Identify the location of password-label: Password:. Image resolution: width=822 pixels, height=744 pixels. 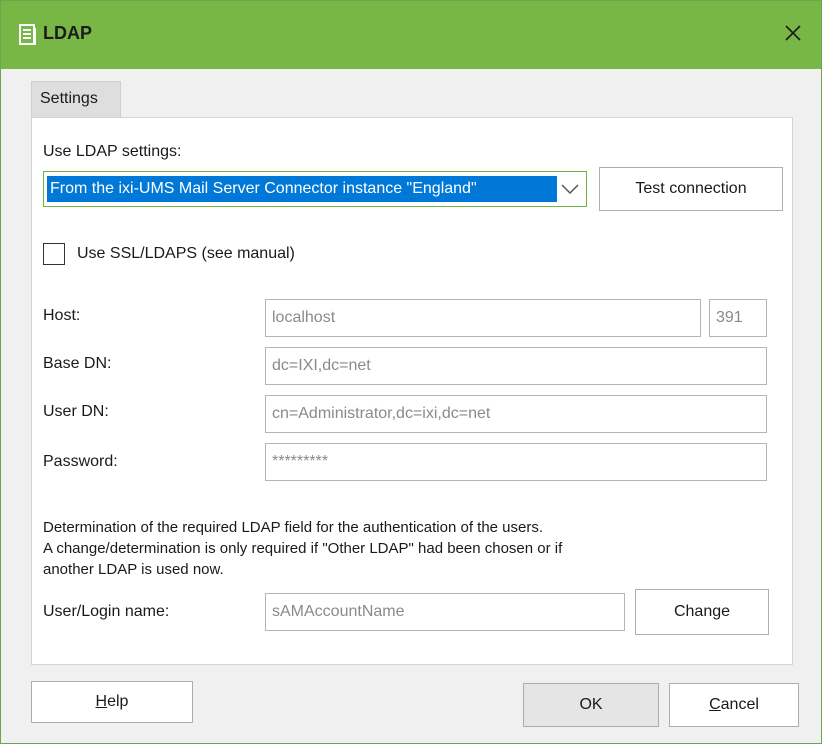
(80, 461).